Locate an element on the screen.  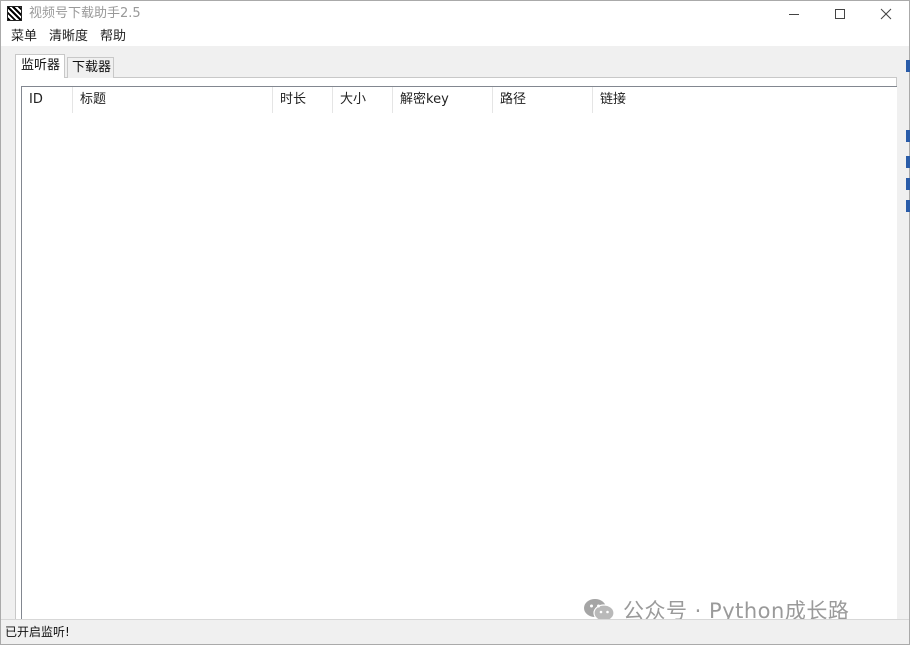
column-header-link: 链接 is located at coordinates (653, 100).